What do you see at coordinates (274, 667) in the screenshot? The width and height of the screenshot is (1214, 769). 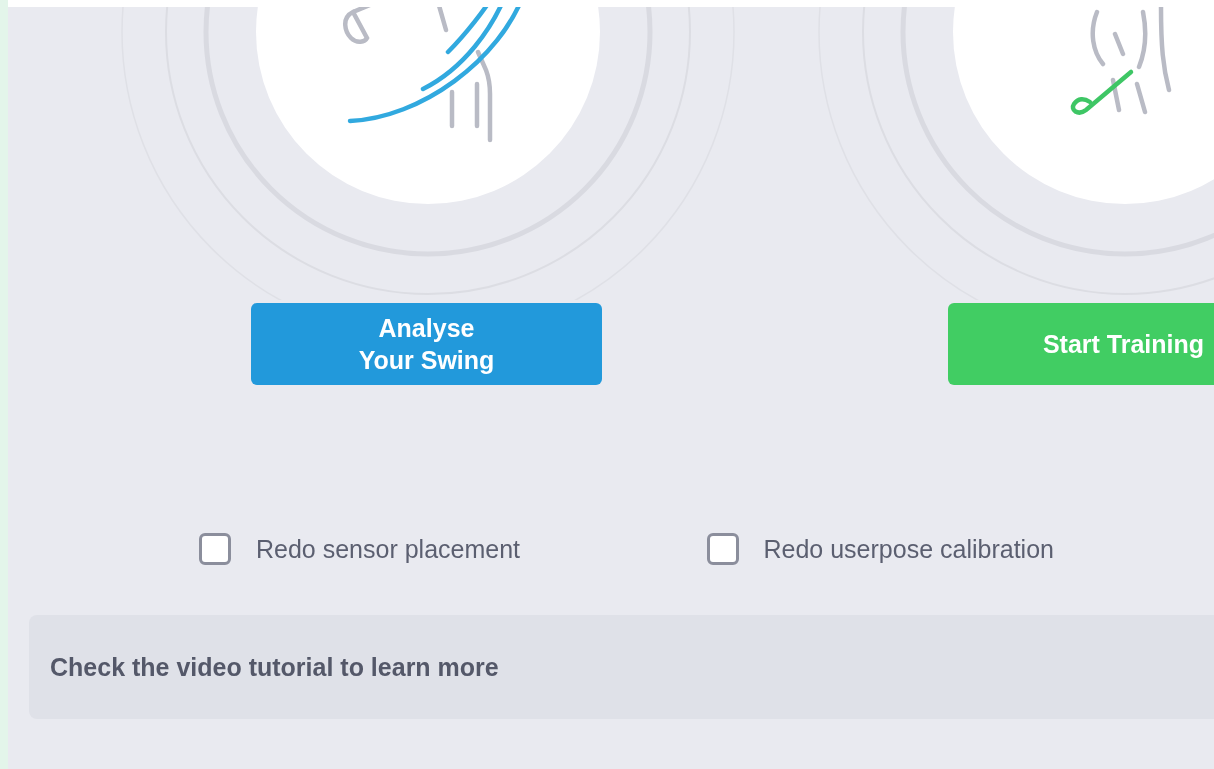 I see `tutorial-text: Check the video tutorial to learn more` at bounding box center [274, 667].